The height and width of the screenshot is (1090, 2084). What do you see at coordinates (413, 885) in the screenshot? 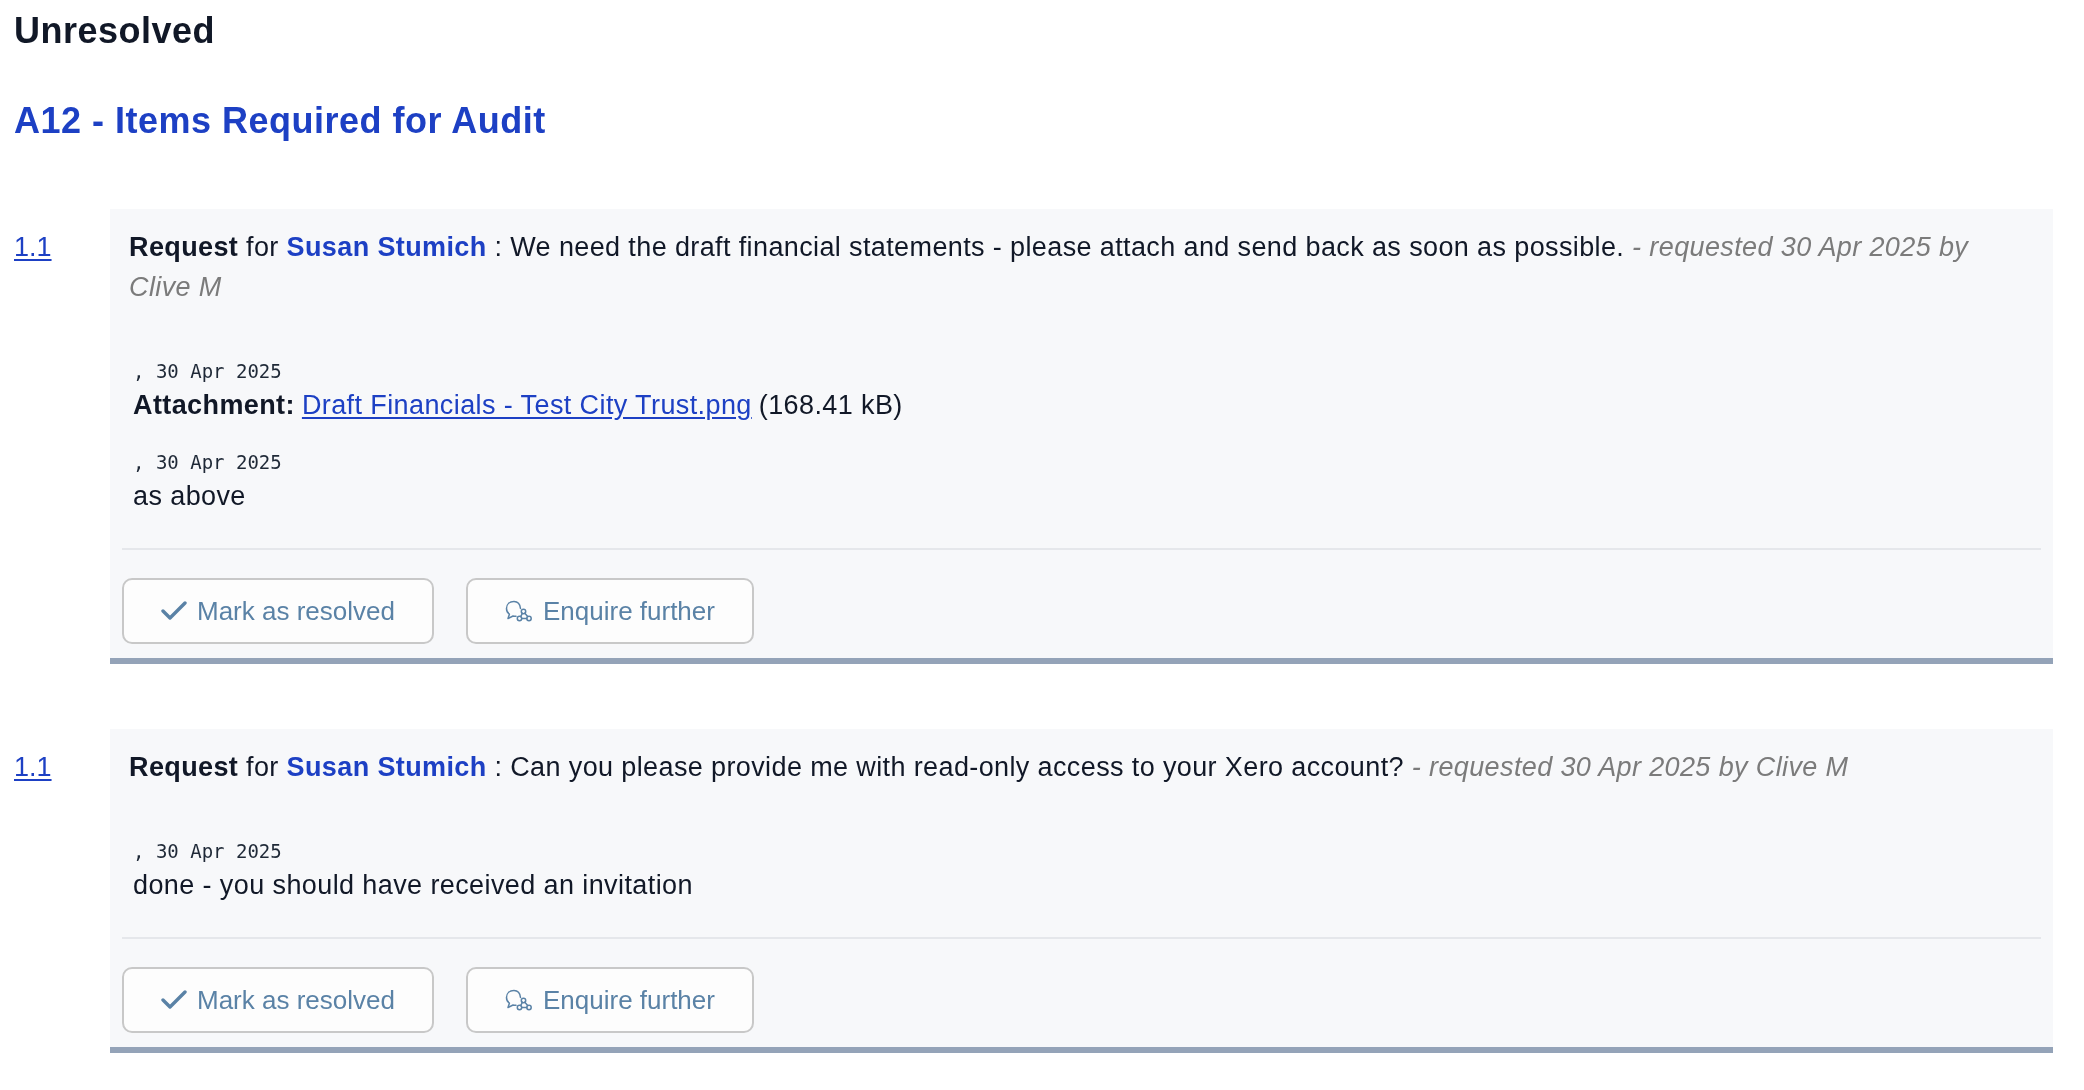
I see `response-text: done - you should have received an invitation` at bounding box center [413, 885].